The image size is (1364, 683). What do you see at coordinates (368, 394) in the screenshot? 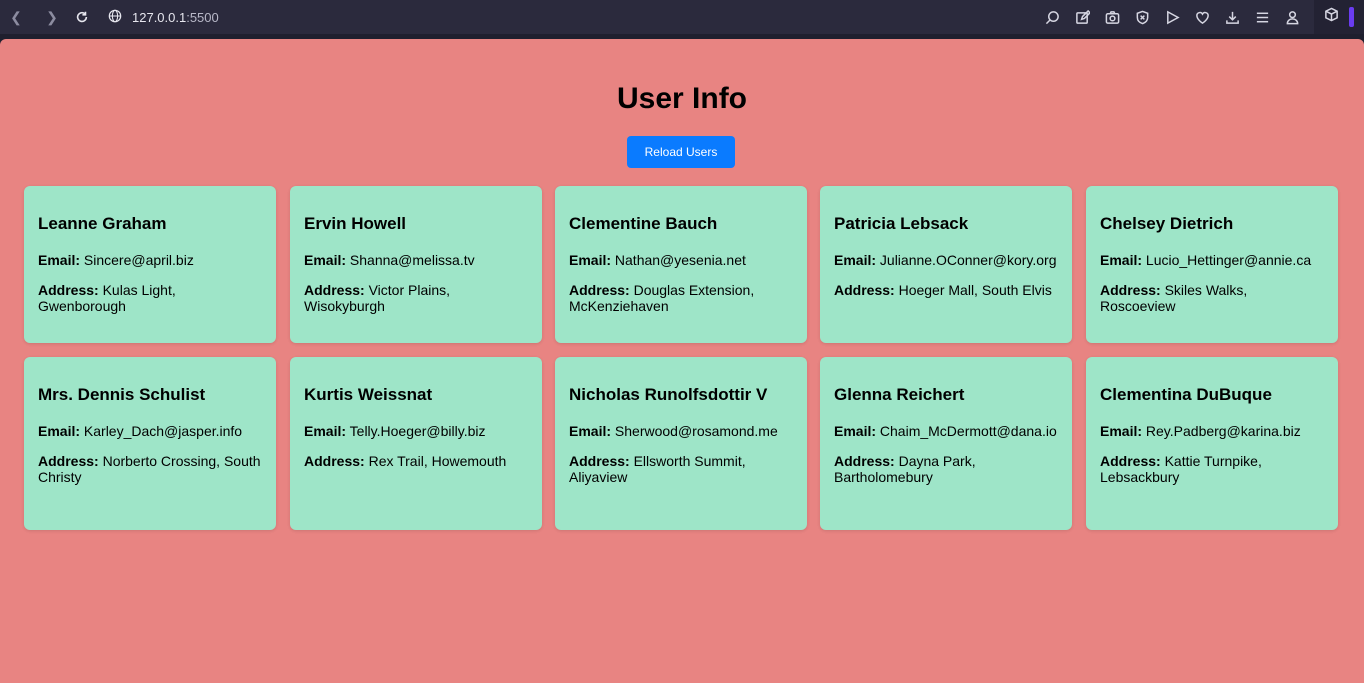
I see `user-name: Kurtis Weissnat` at bounding box center [368, 394].